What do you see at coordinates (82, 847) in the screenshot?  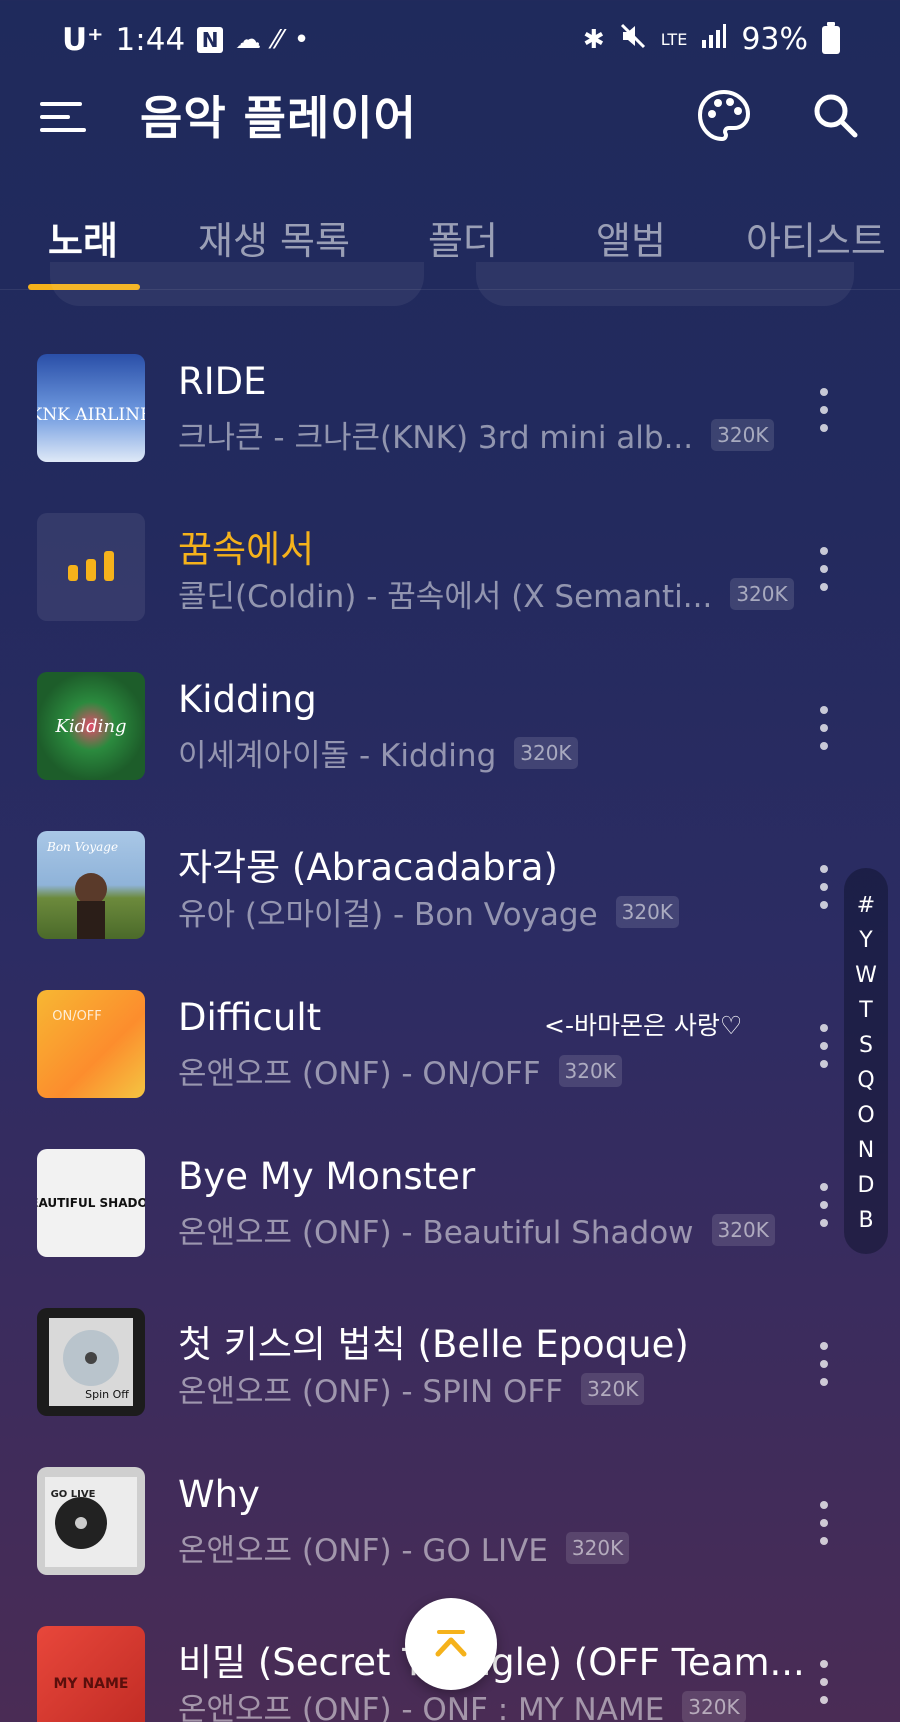 I see `album-art-text: Bon Voyage` at bounding box center [82, 847].